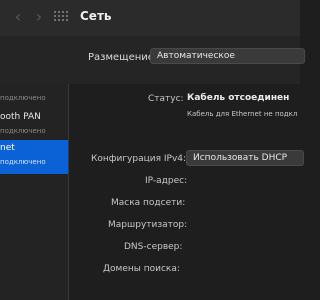 Image resolution: width=320 pixels, height=300 pixels. What do you see at coordinates (139, 159) in the screenshot?
I see `ipv4-config-label: Конфигурация IPv4:` at bounding box center [139, 159].